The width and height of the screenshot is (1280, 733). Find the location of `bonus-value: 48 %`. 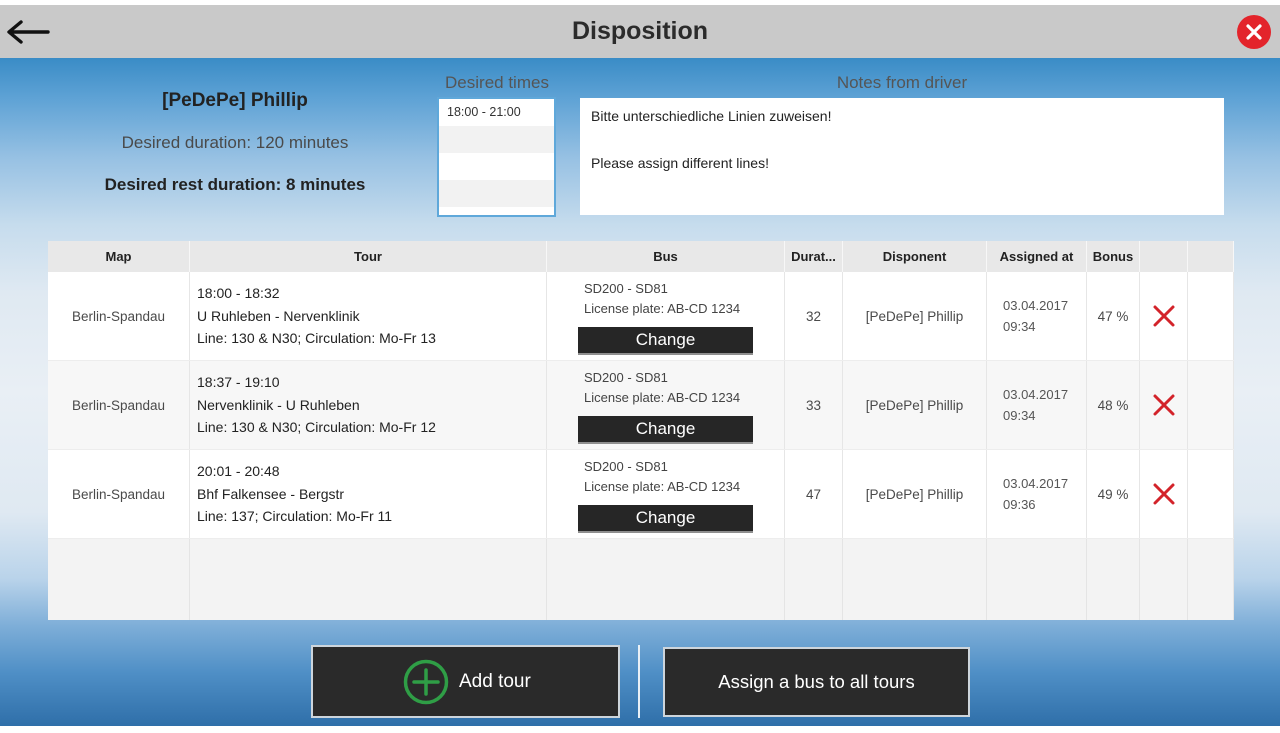

bonus-value: 48 % is located at coordinates (1113, 405).